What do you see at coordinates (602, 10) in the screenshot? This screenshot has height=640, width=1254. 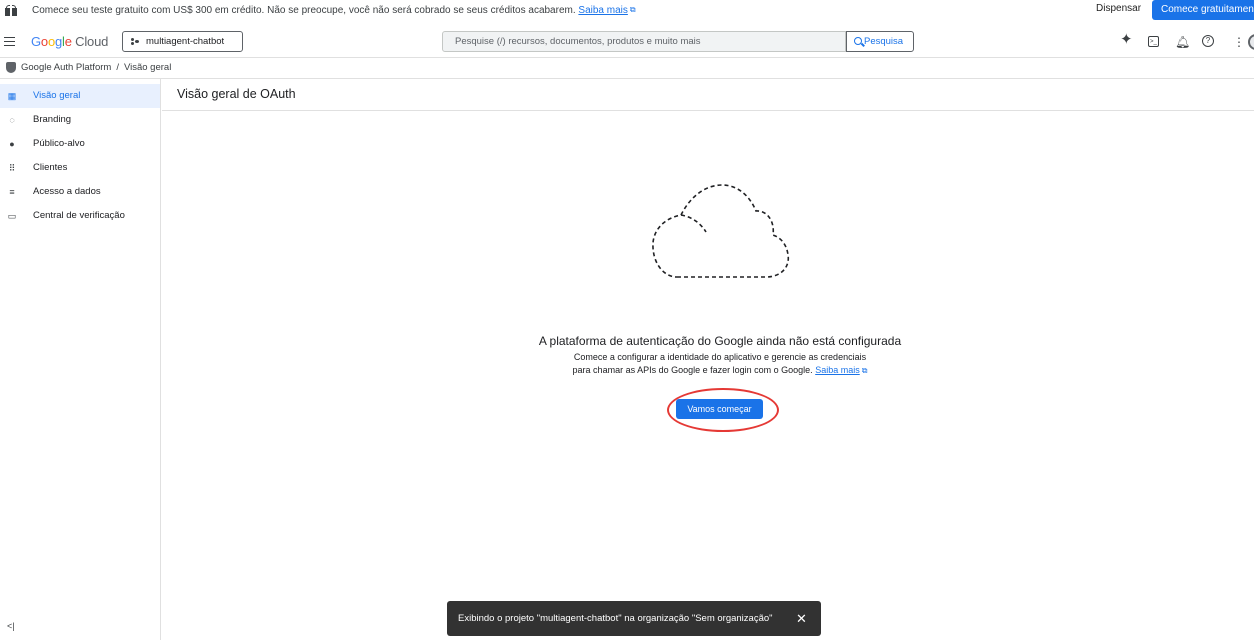 I see `promo-learn-more-link: Saiba mais` at bounding box center [602, 10].